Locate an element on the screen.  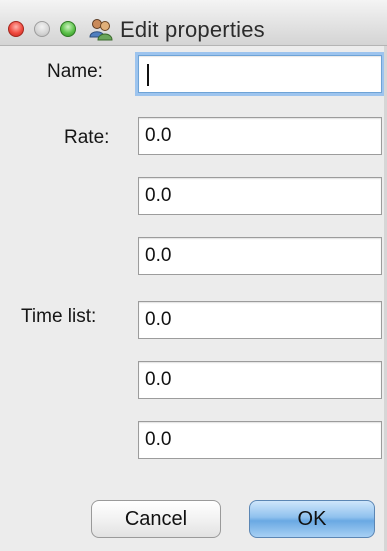
name-label: Name: is located at coordinates (75, 71).